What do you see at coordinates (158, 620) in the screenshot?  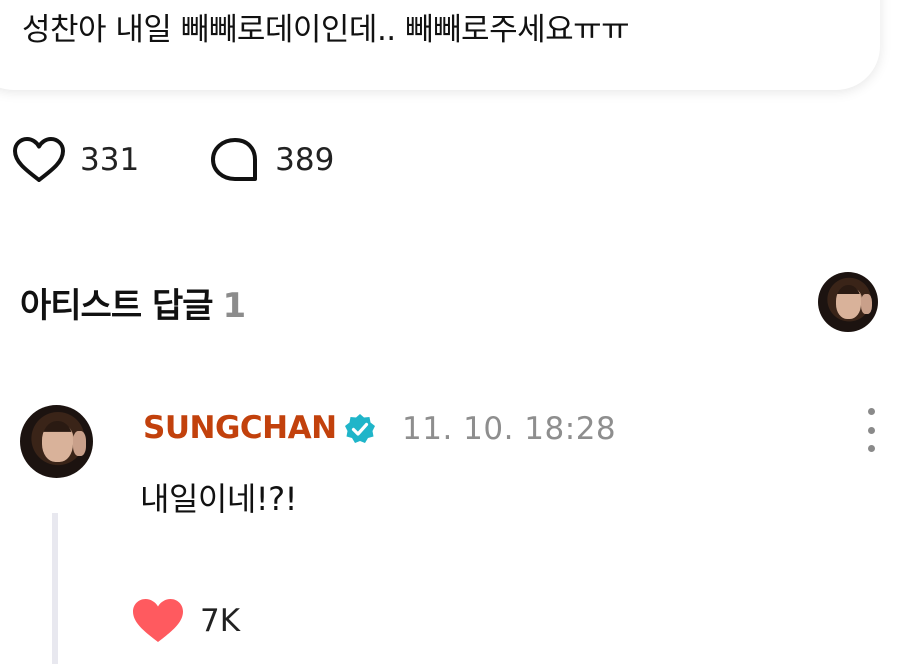 I see `heart-filled-icon` at bounding box center [158, 620].